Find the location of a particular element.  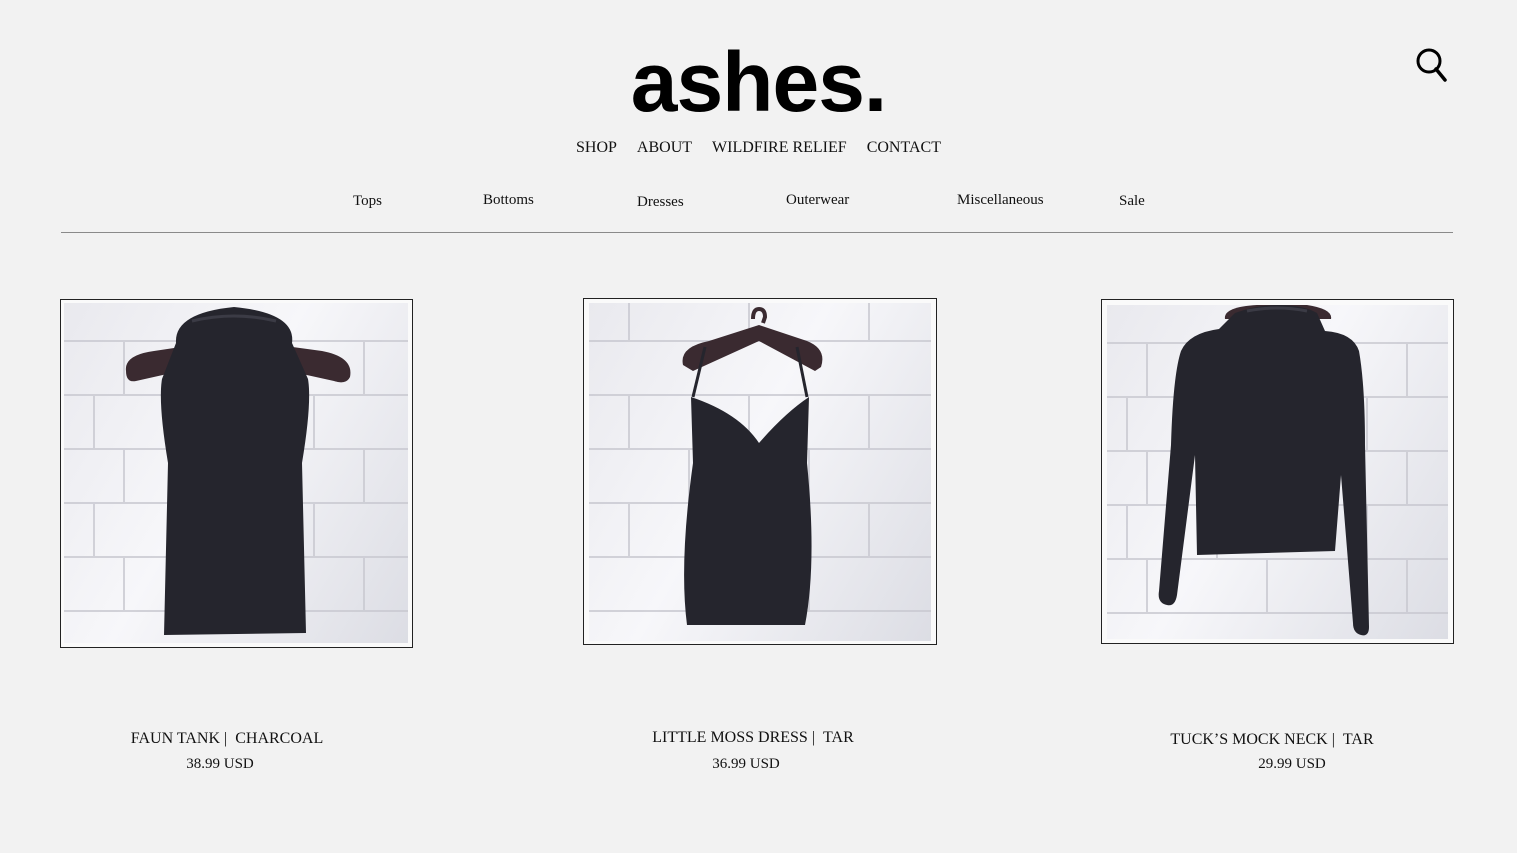

product-photo-little-moss-dress is located at coordinates (760, 472).